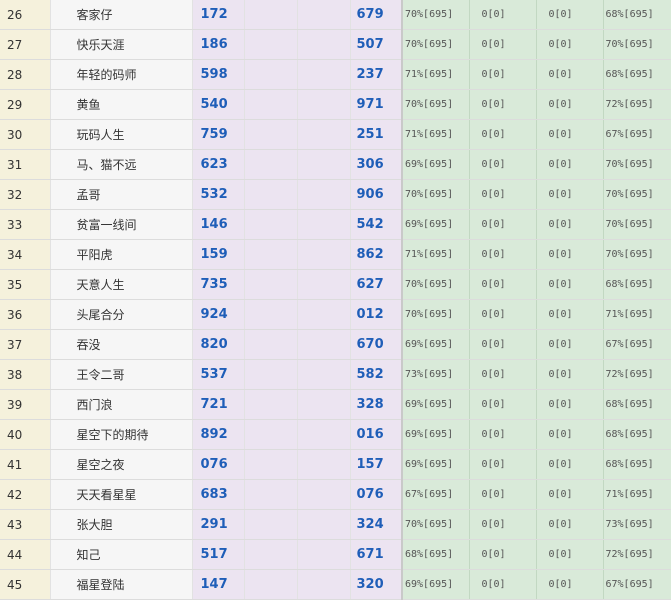 This screenshot has width=671, height=600. I want to click on stat-rate-b: 71%[695], so click(637, 494).